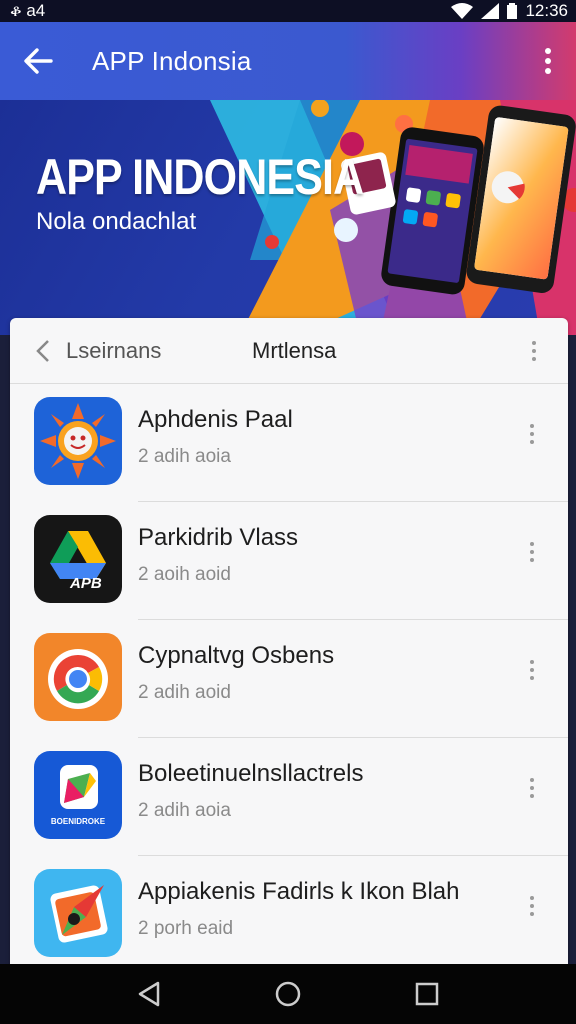  Describe the element at coordinates (78, 821) in the screenshot. I see `app-icon-label: BOENIDROKE` at that location.